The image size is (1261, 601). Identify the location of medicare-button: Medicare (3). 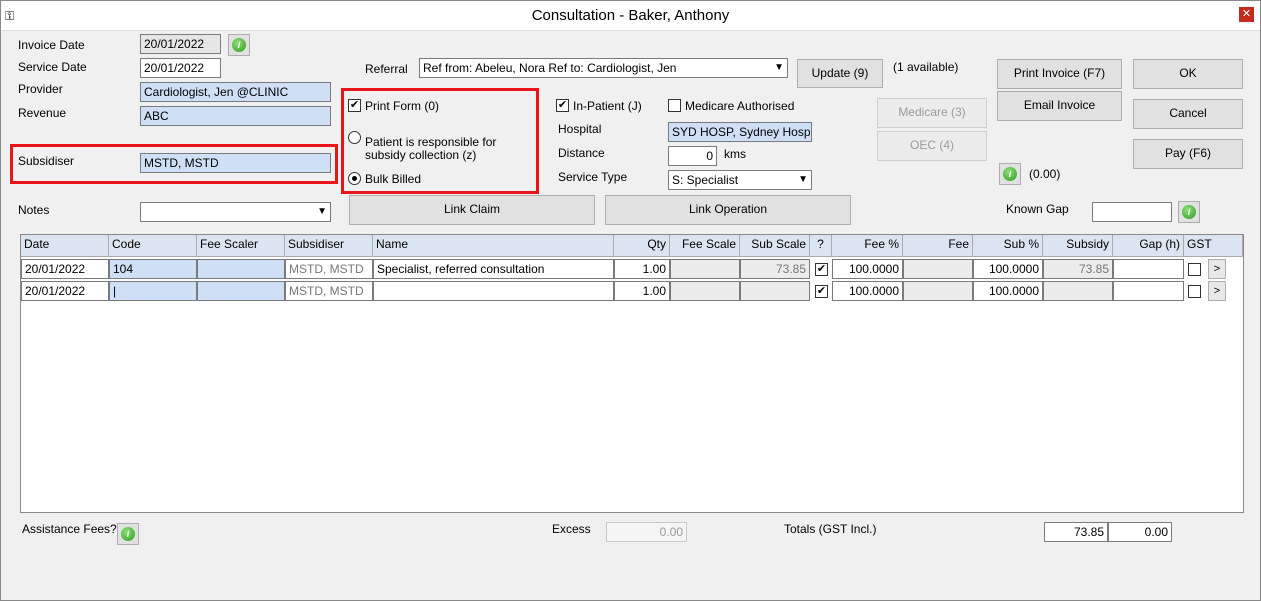
(932, 113).